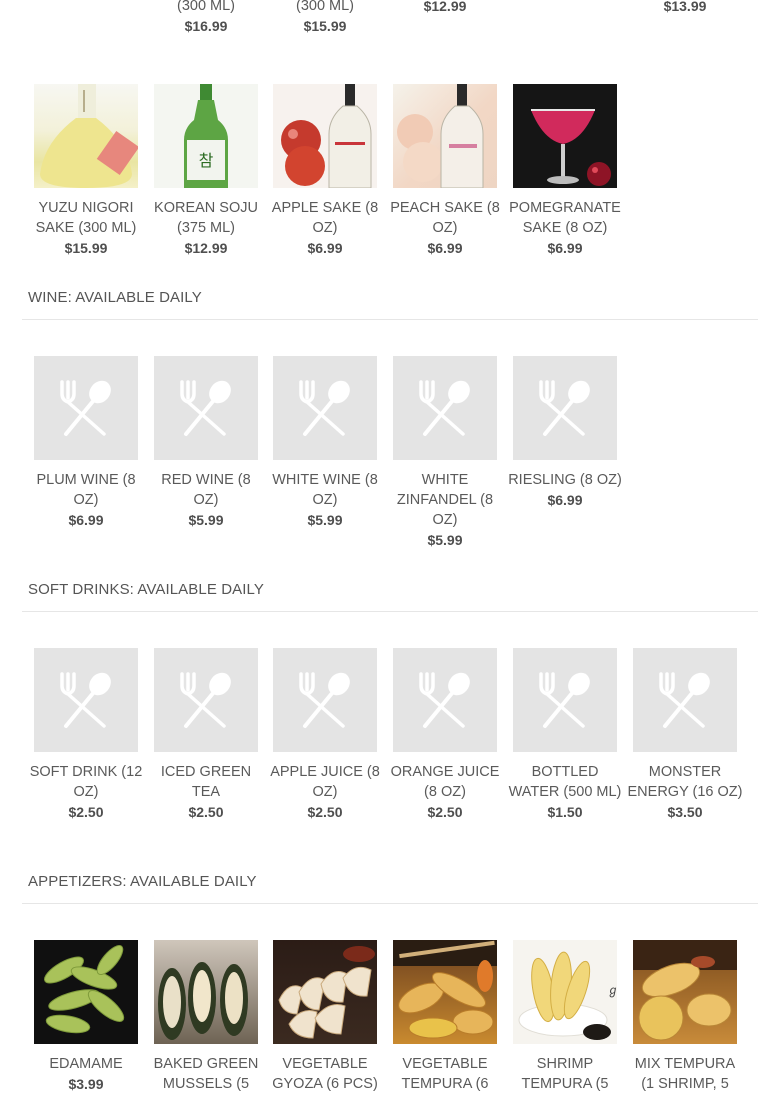 The image size is (770, 1094). I want to click on menu-item: 참 KOREAN SOJU (375 ML) $12.99, so click(206, 171).